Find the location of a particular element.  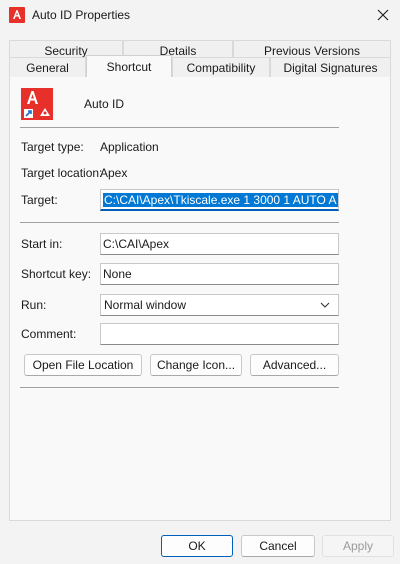

ok-button: OK is located at coordinates (197, 546).